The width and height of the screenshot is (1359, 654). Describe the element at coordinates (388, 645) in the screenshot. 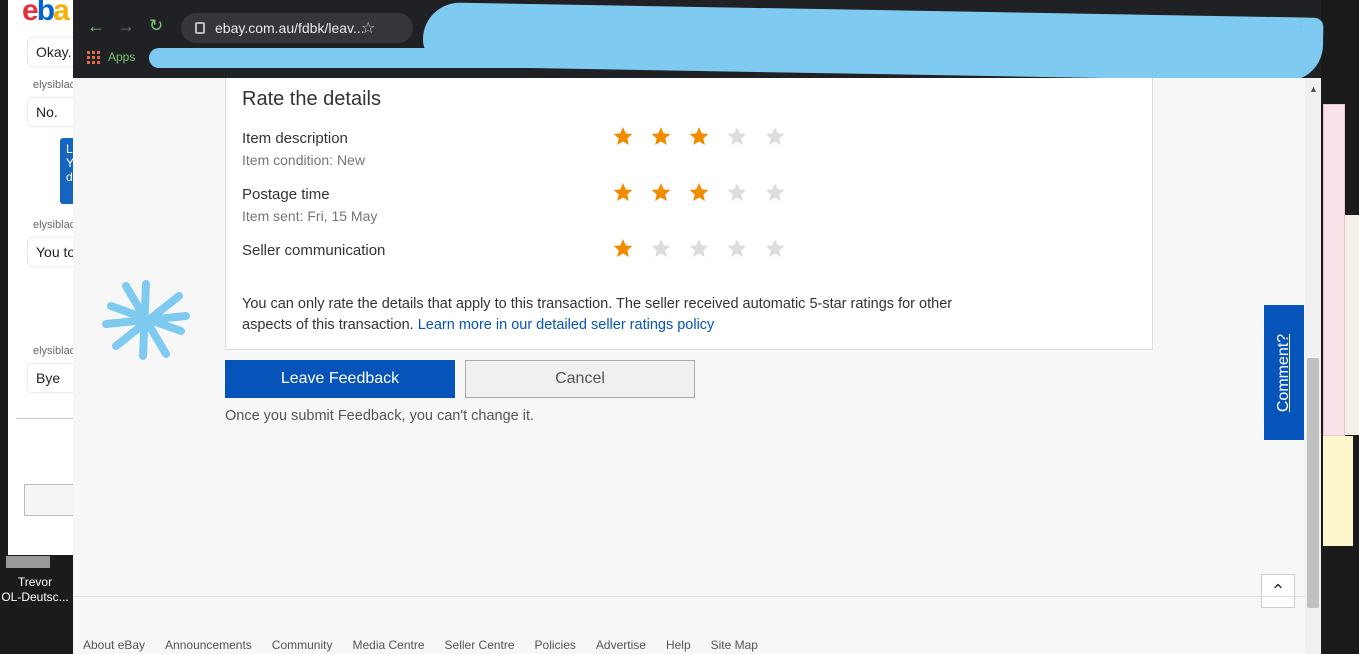

I see `footer-link: Media Centre` at that location.